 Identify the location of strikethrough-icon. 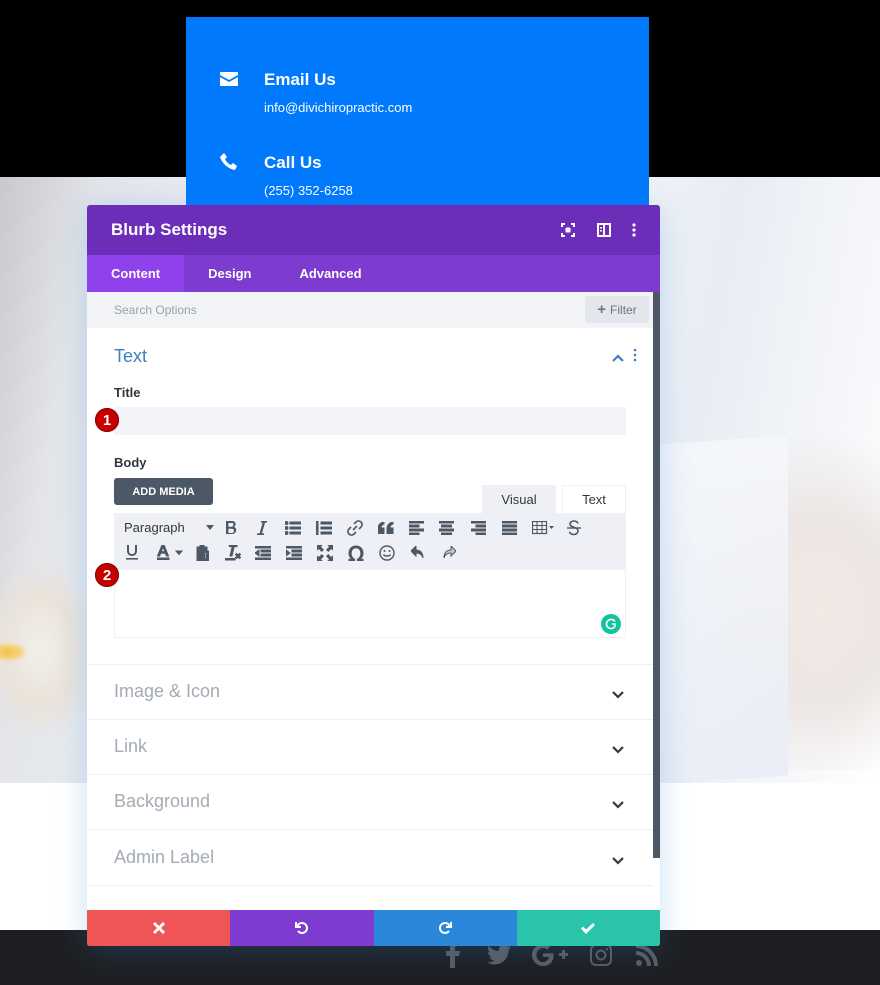
(574, 528).